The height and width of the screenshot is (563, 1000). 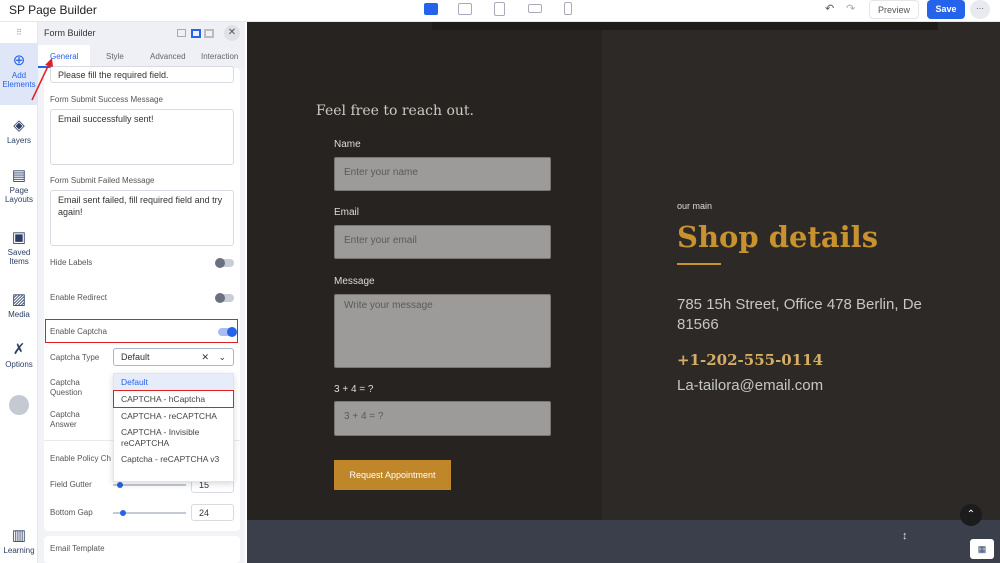 I want to click on policy-checkbox-label: Enable Policy Ch, so click(x=80, y=458).